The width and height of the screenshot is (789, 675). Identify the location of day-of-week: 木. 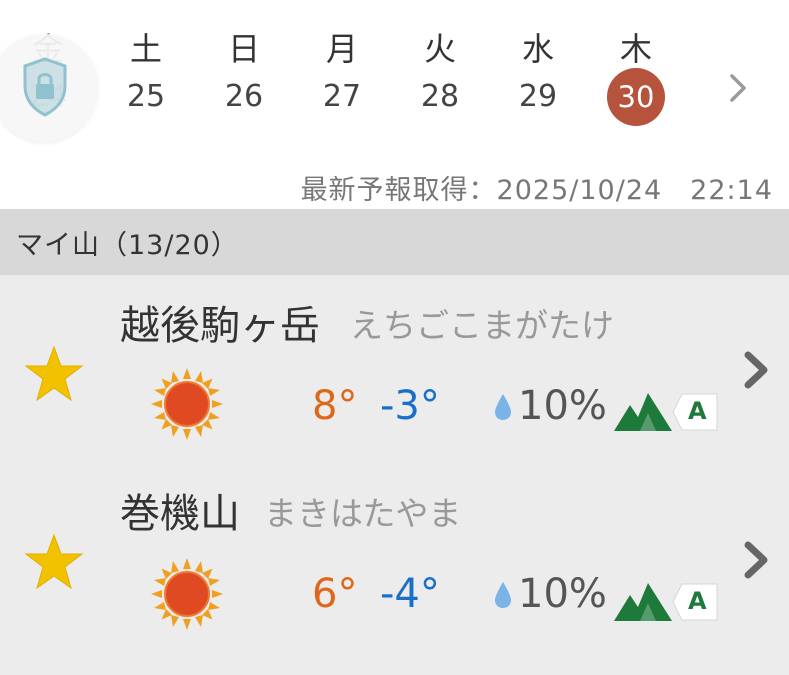
(635, 49).